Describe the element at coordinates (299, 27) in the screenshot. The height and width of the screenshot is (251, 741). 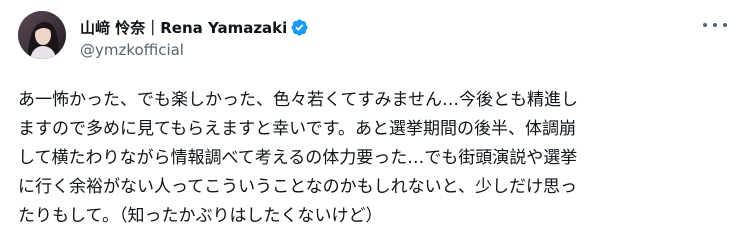
I see `verified-badge-icon` at that location.